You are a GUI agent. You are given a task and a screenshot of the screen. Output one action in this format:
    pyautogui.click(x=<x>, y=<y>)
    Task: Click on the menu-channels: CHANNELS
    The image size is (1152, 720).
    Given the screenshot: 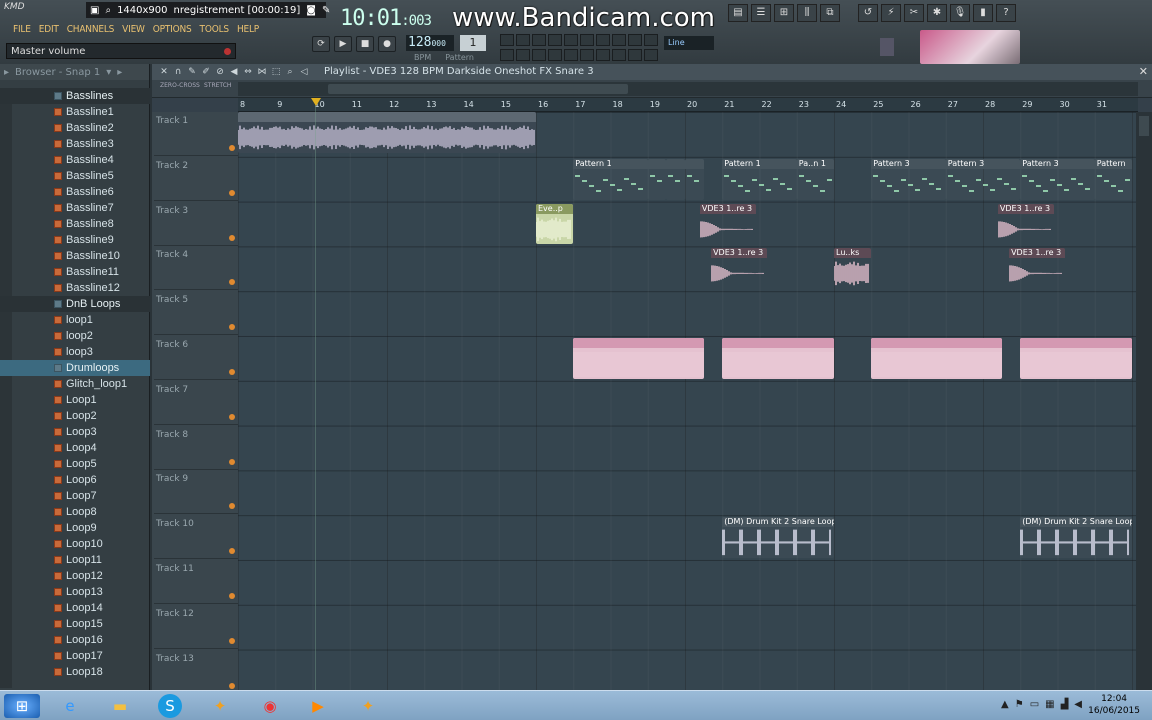 What is the action you would take?
    pyautogui.click(x=90, y=31)
    